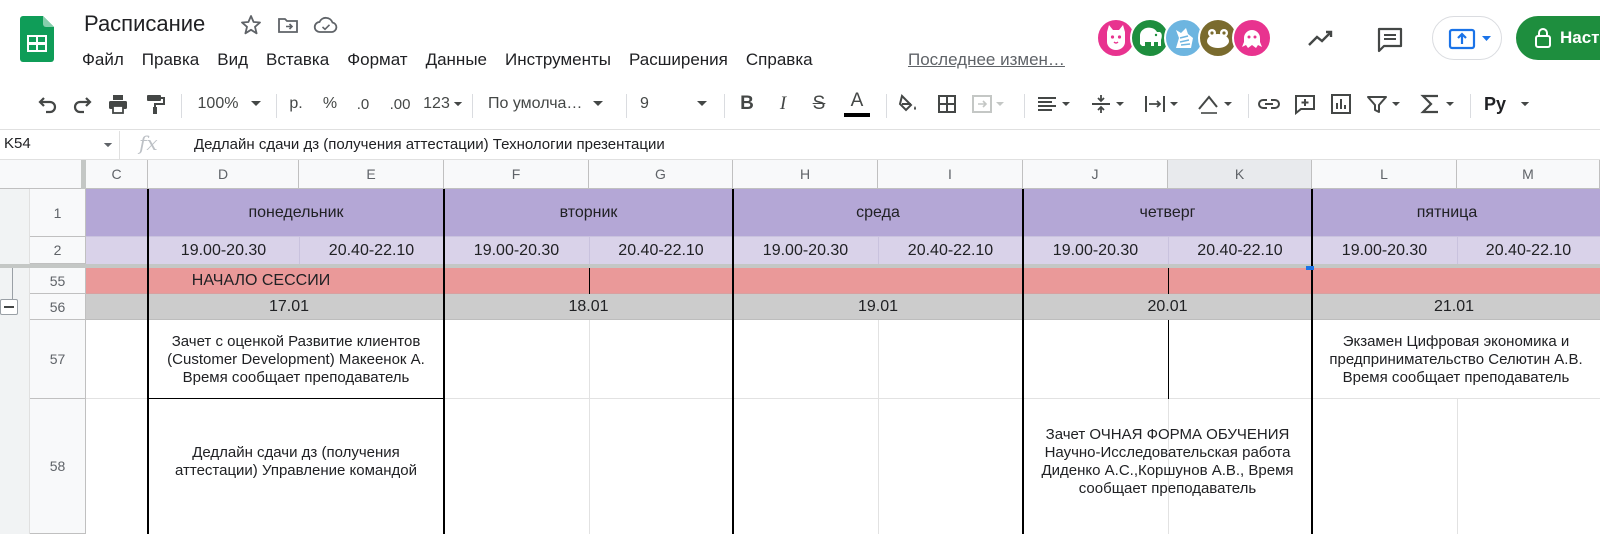  I want to click on input-tools-select: Ру, so click(1507, 104).